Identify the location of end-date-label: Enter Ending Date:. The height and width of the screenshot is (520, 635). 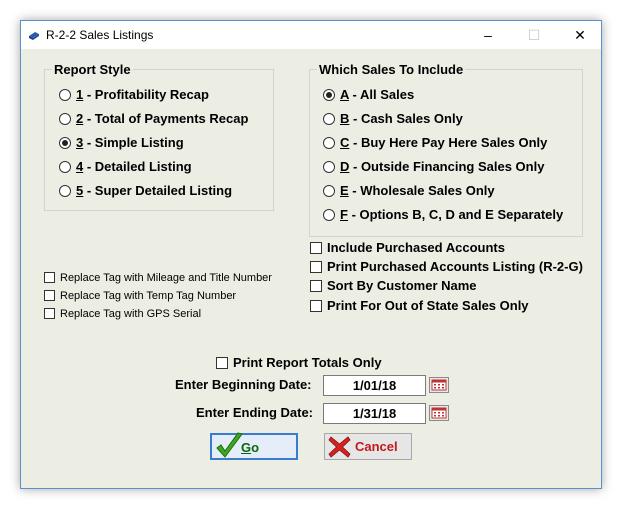
(255, 412).